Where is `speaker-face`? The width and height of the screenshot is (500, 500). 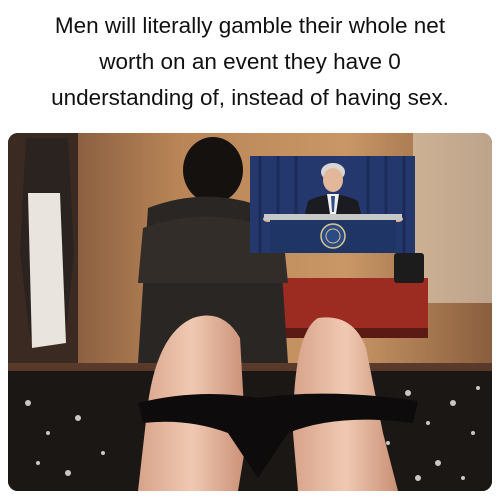 speaker-face is located at coordinates (333, 180).